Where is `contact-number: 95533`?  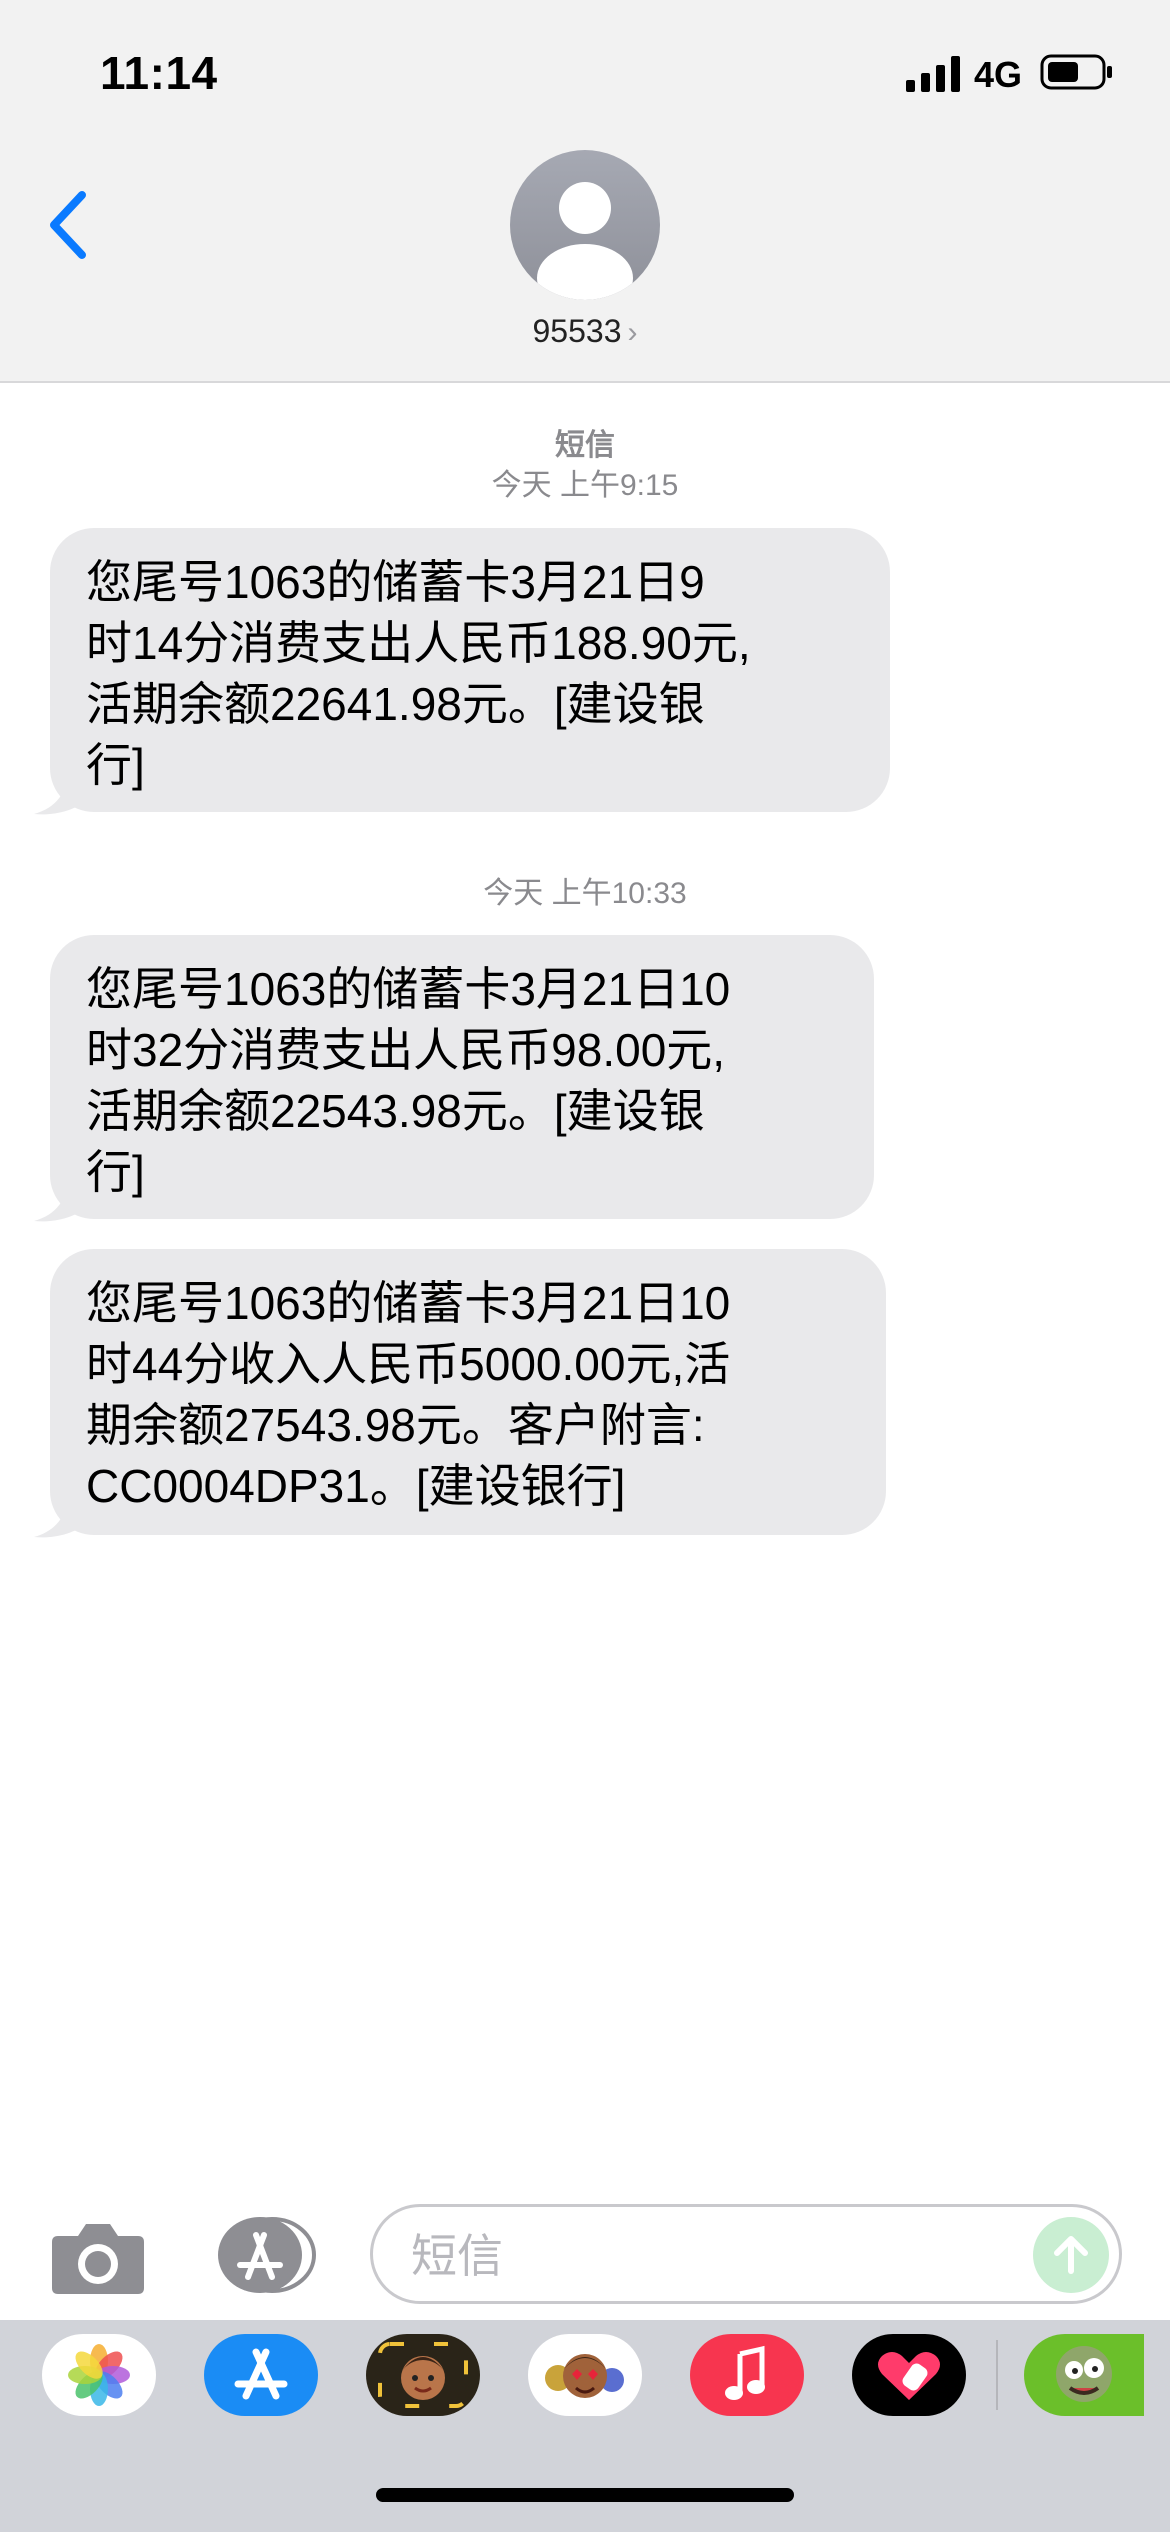
contact-number: 95533 is located at coordinates (577, 331).